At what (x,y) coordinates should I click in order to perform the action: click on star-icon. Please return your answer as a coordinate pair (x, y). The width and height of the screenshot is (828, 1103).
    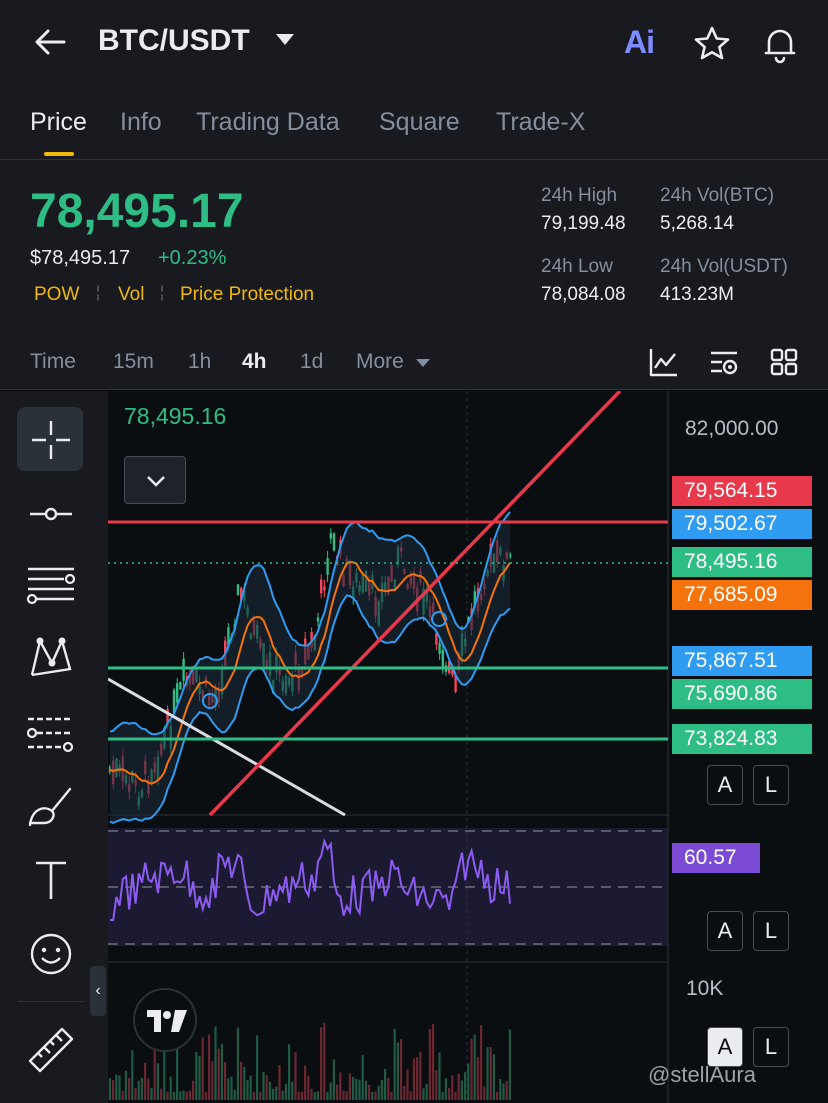
    Looking at the image, I should click on (712, 44).